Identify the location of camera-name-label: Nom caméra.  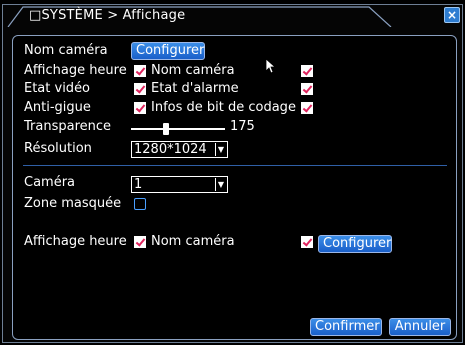
(66, 50).